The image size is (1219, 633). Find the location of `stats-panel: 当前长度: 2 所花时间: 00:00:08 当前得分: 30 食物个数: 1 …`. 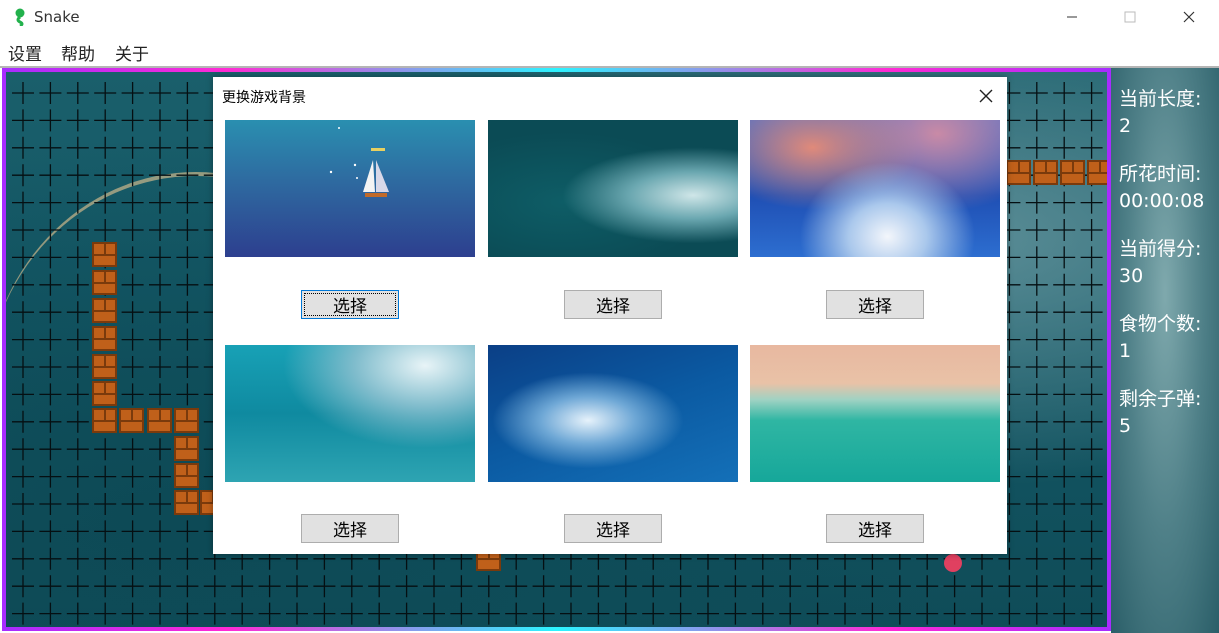

stats-panel: 当前长度: 2 所花时间: 00:00:08 当前得分: 30 食物个数: 1 … is located at coordinates (1165, 350).